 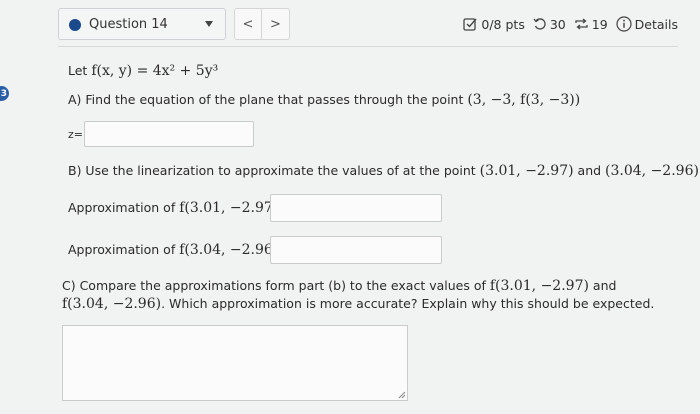 I want to click on approx-1-math: f(3.01, −2.97), so click(x=229, y=208).